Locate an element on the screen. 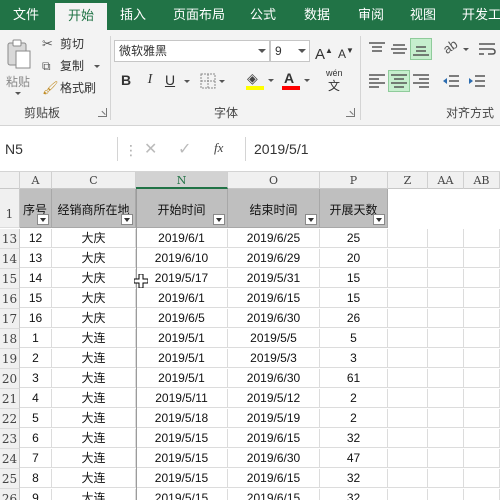 The height and width of the screenshot is (500, 500). select-all-corner is located at coordinates (10, 180).